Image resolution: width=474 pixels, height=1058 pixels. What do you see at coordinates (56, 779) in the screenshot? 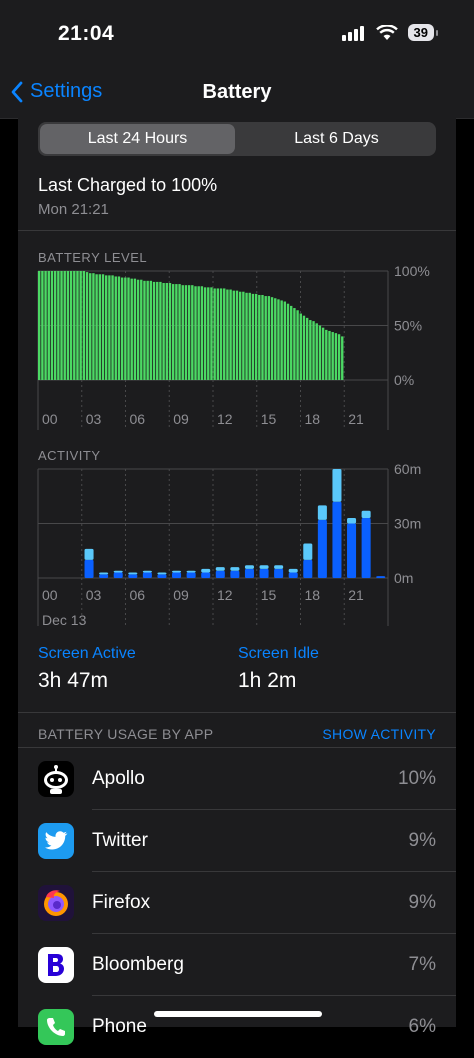
I see `apollo-icon` at bounding box center [56, 779].